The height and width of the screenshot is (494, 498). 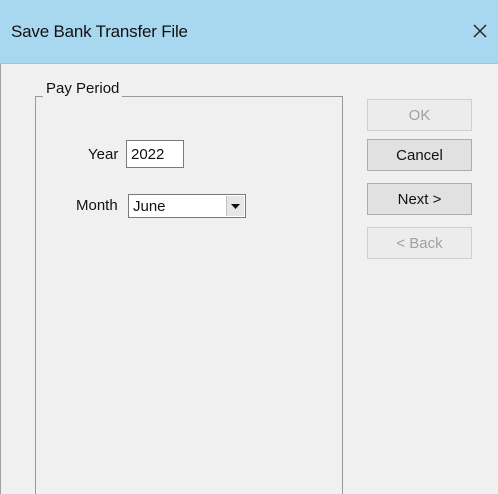 I want to click on next-button: Next >, so click(x=419, y=199).